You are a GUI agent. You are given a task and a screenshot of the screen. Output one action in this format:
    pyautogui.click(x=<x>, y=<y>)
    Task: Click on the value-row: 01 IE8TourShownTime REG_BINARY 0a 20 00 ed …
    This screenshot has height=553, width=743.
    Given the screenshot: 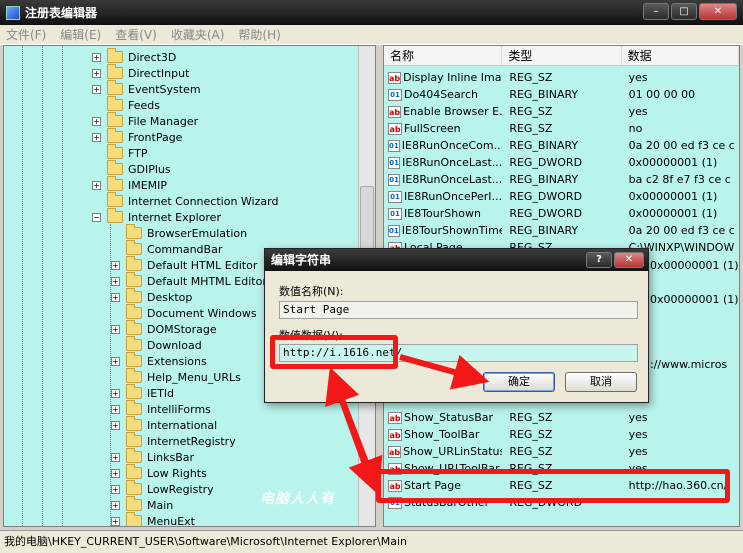 What is the action you would take?
    pyautogui.click(x=561, y=230)
    